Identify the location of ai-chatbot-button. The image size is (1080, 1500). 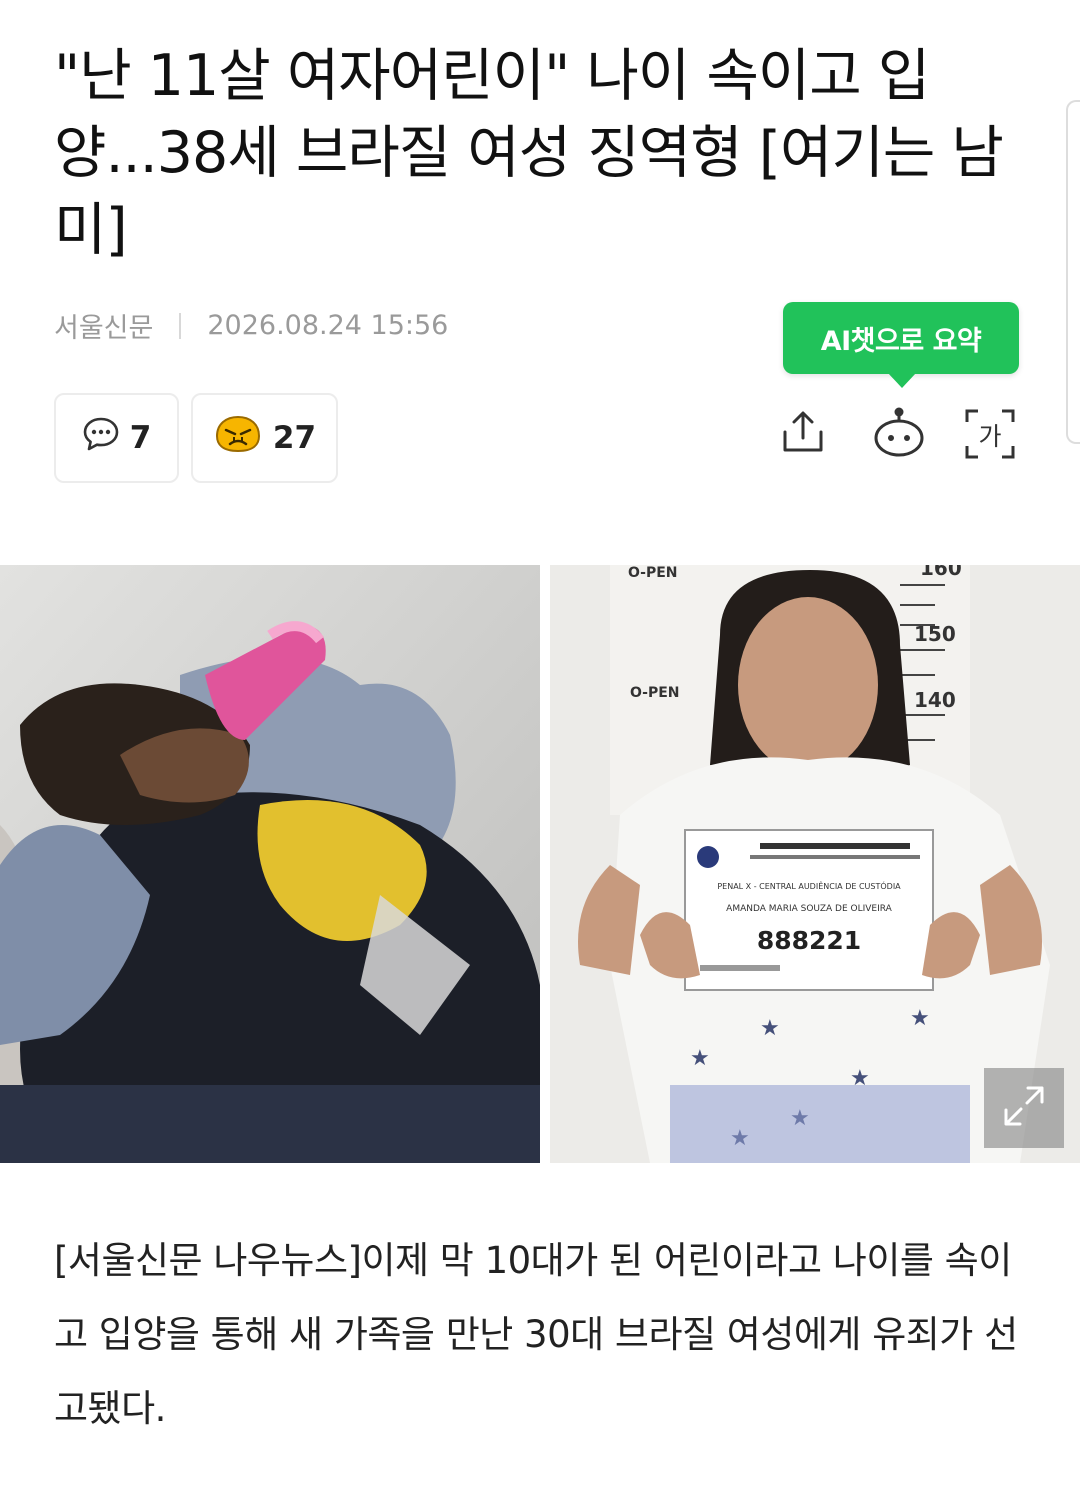
(899, 434).